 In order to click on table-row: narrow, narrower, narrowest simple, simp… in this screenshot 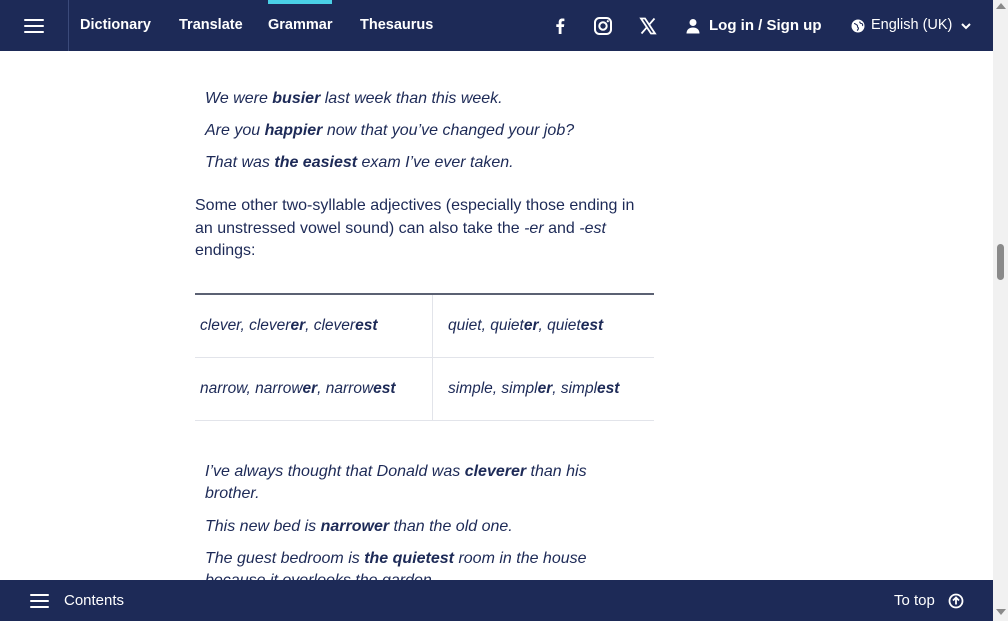, I will do `click(424, 389)`.